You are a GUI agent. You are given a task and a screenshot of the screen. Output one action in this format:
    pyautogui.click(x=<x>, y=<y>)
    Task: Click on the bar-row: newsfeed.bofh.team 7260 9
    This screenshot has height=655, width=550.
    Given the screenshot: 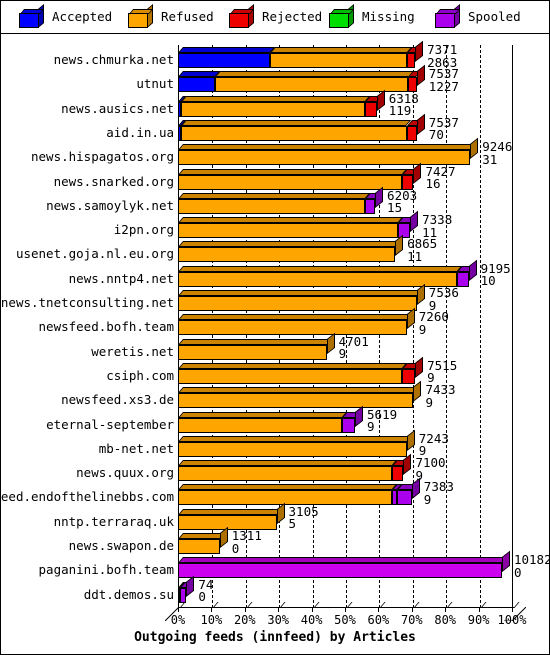 What is the action you would take?
    pyautogui.click(x=275, y=324)
    